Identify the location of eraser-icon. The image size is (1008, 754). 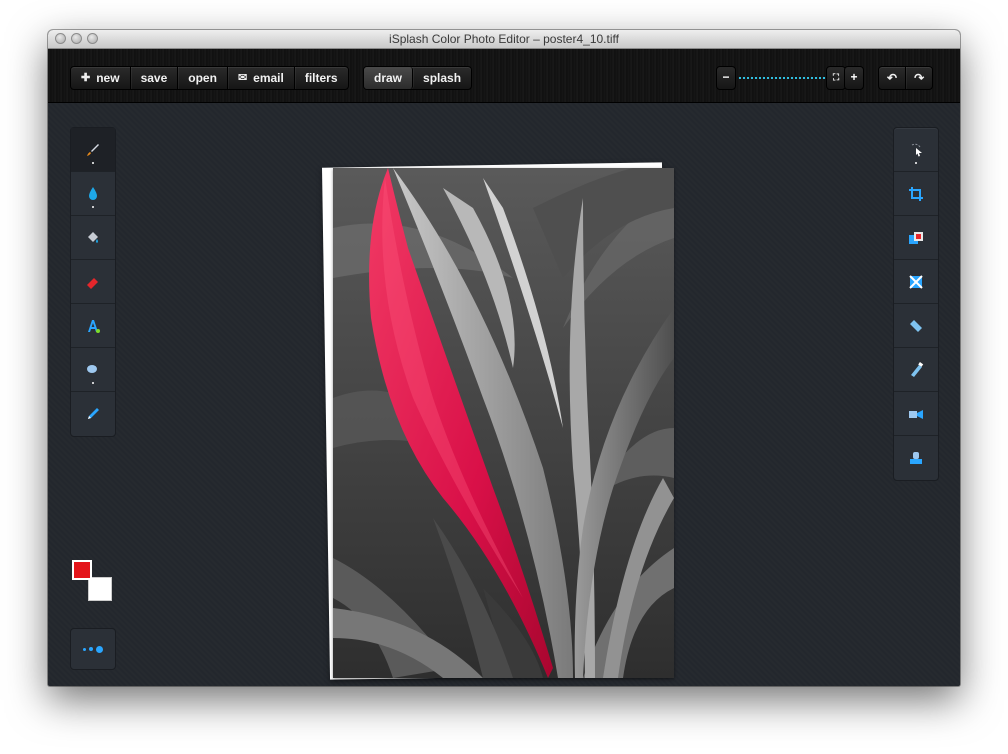
(92, 283).